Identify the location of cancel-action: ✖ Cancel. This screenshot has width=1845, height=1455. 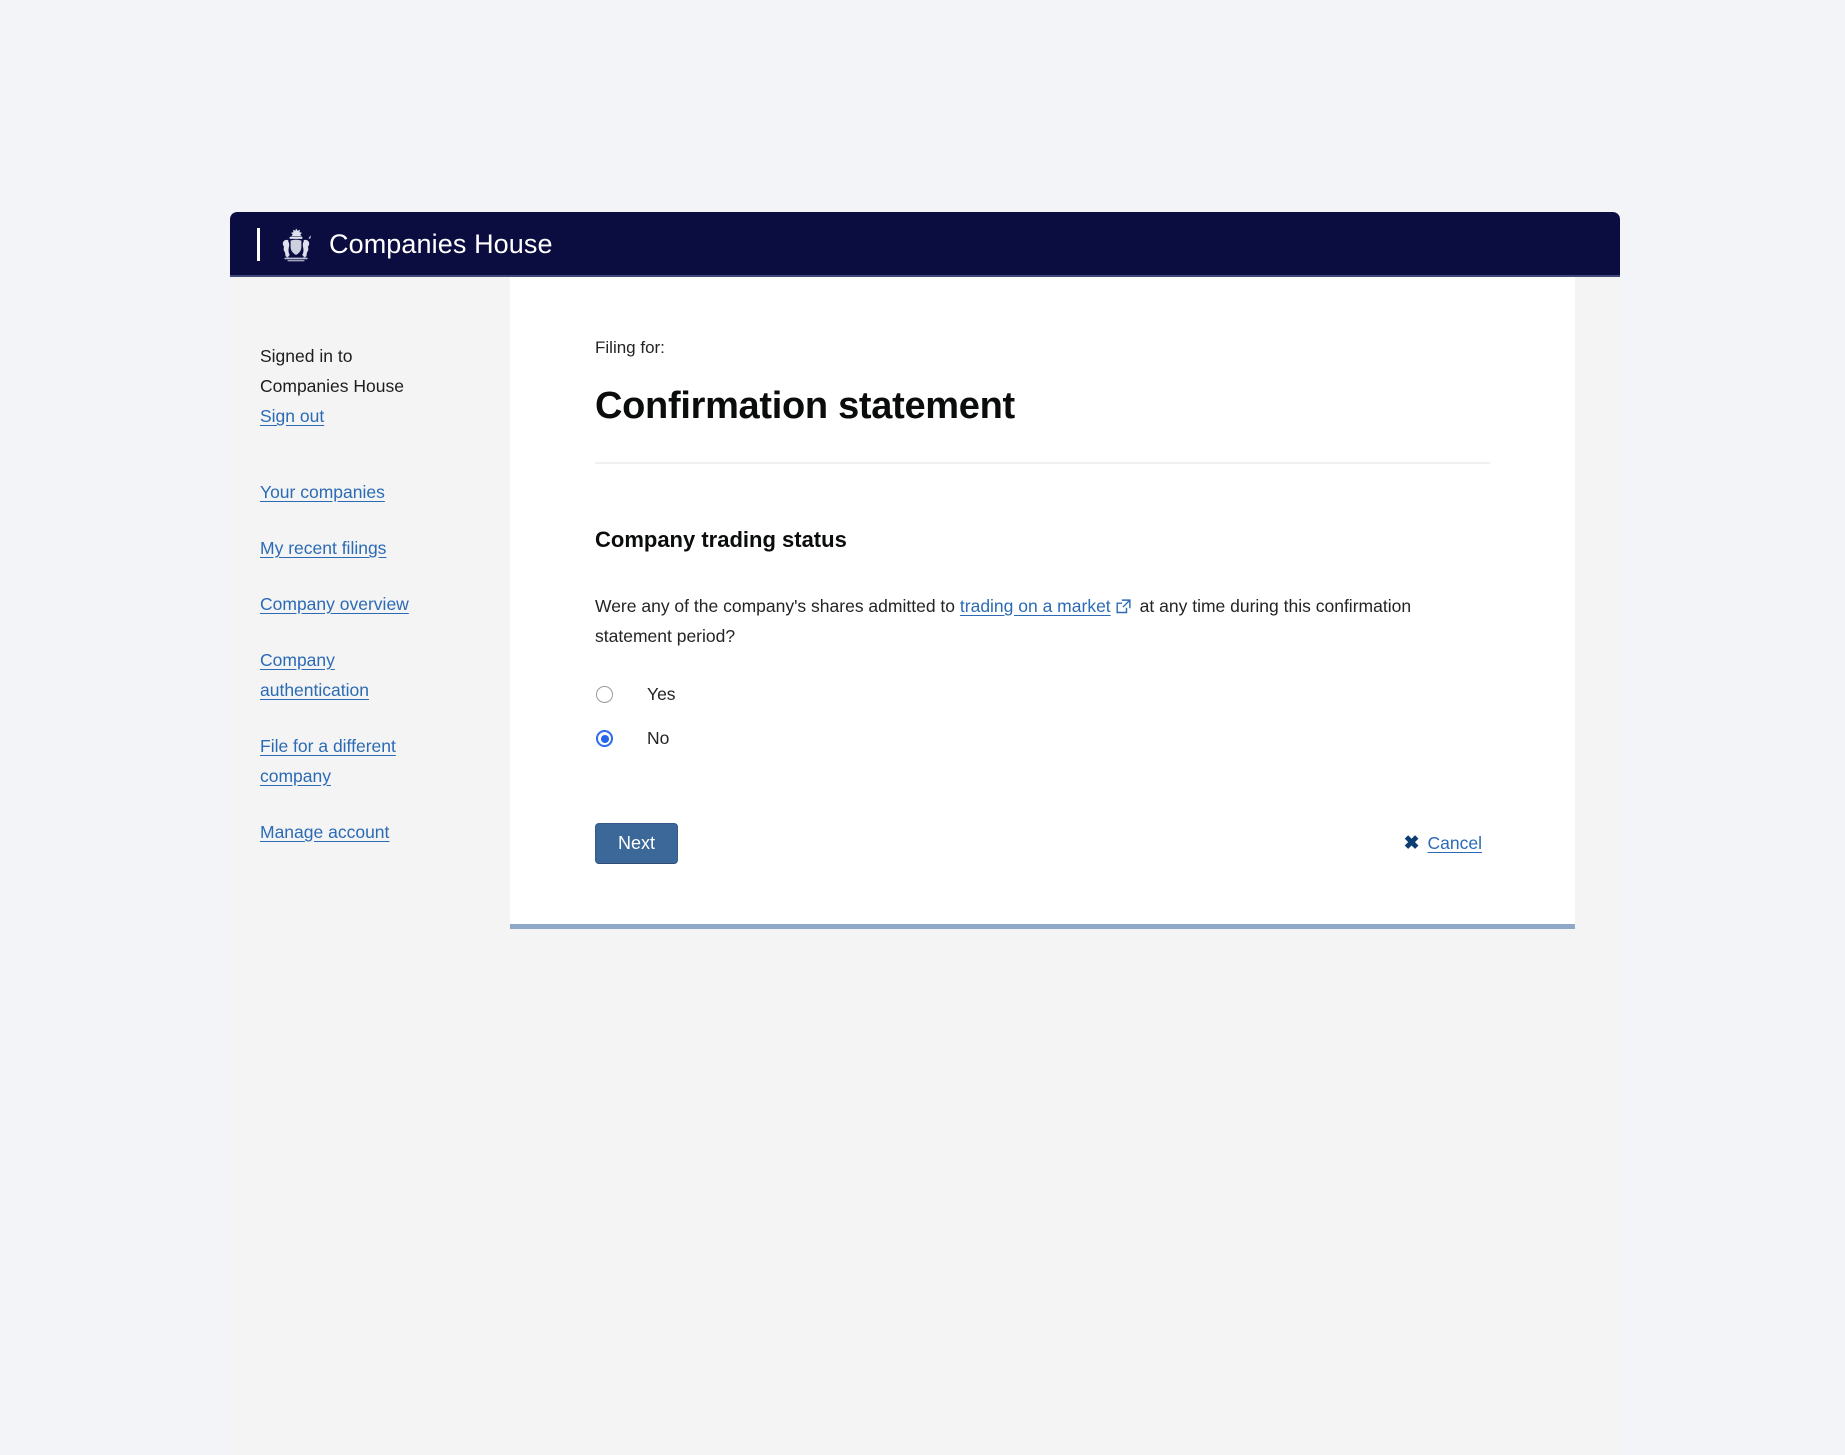
(1443, 843).